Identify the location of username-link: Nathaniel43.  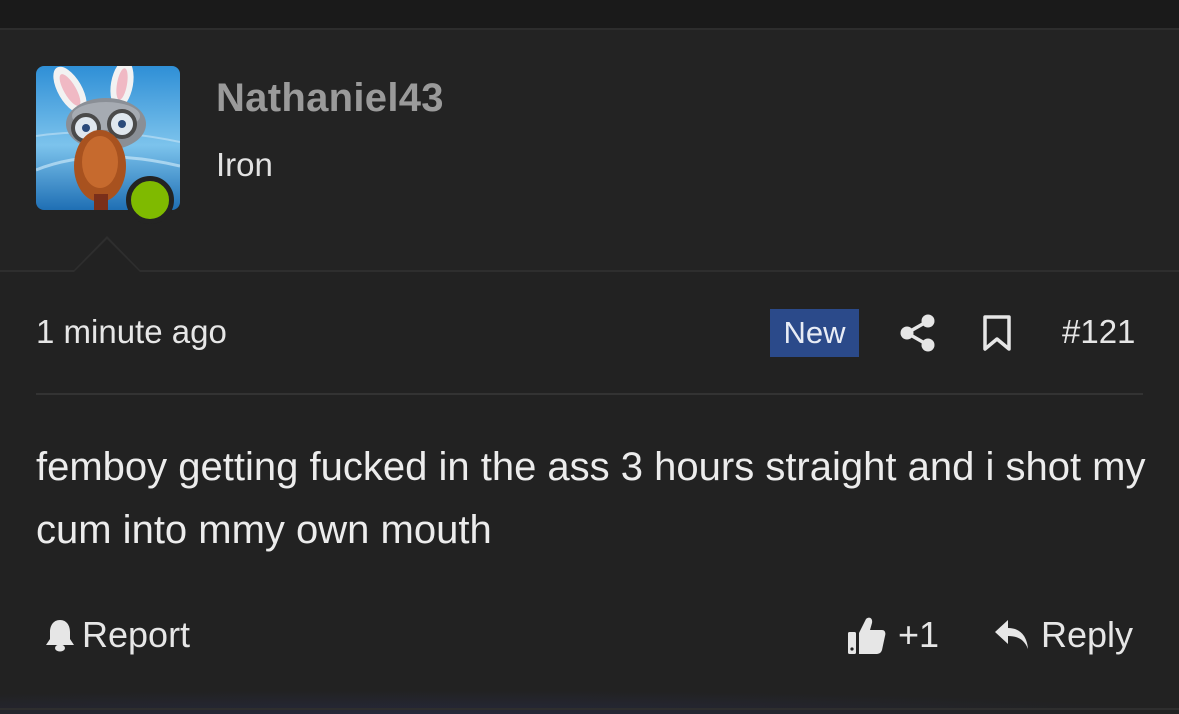
(330, 98).